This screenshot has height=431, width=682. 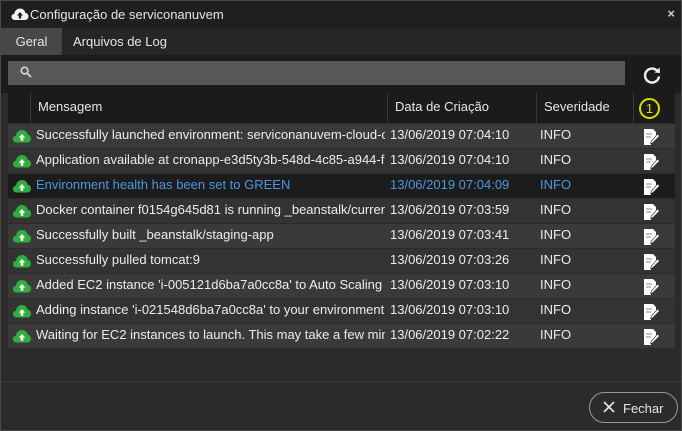 I want to click on row-date: 13/06/2019 07:02:22, so click(x=450, y=334).